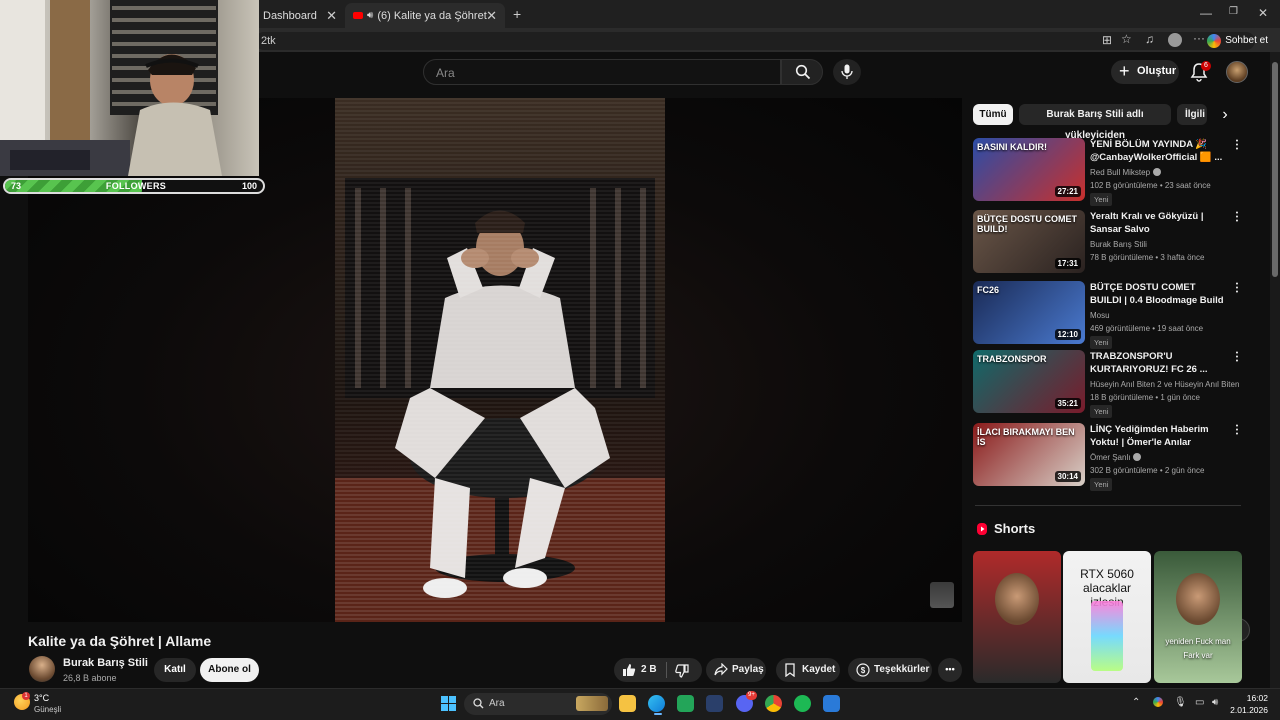  I want to click on chip-from-uploader: Burak Barış Stili adlı yükleyiciden, so click(1095, 122).